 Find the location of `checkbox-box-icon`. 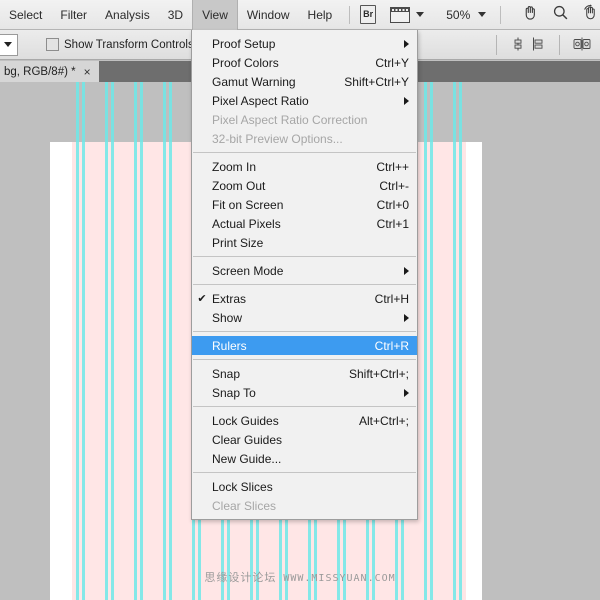

checkbox-box-icon is located at coordinates (52, 44).